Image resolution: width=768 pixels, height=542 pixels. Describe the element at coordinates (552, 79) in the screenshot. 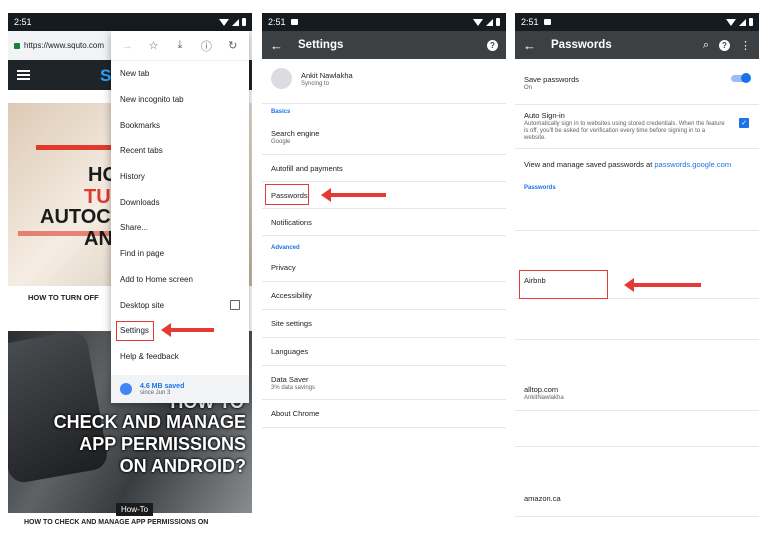

I see `item-title: Save passwords` at that location.